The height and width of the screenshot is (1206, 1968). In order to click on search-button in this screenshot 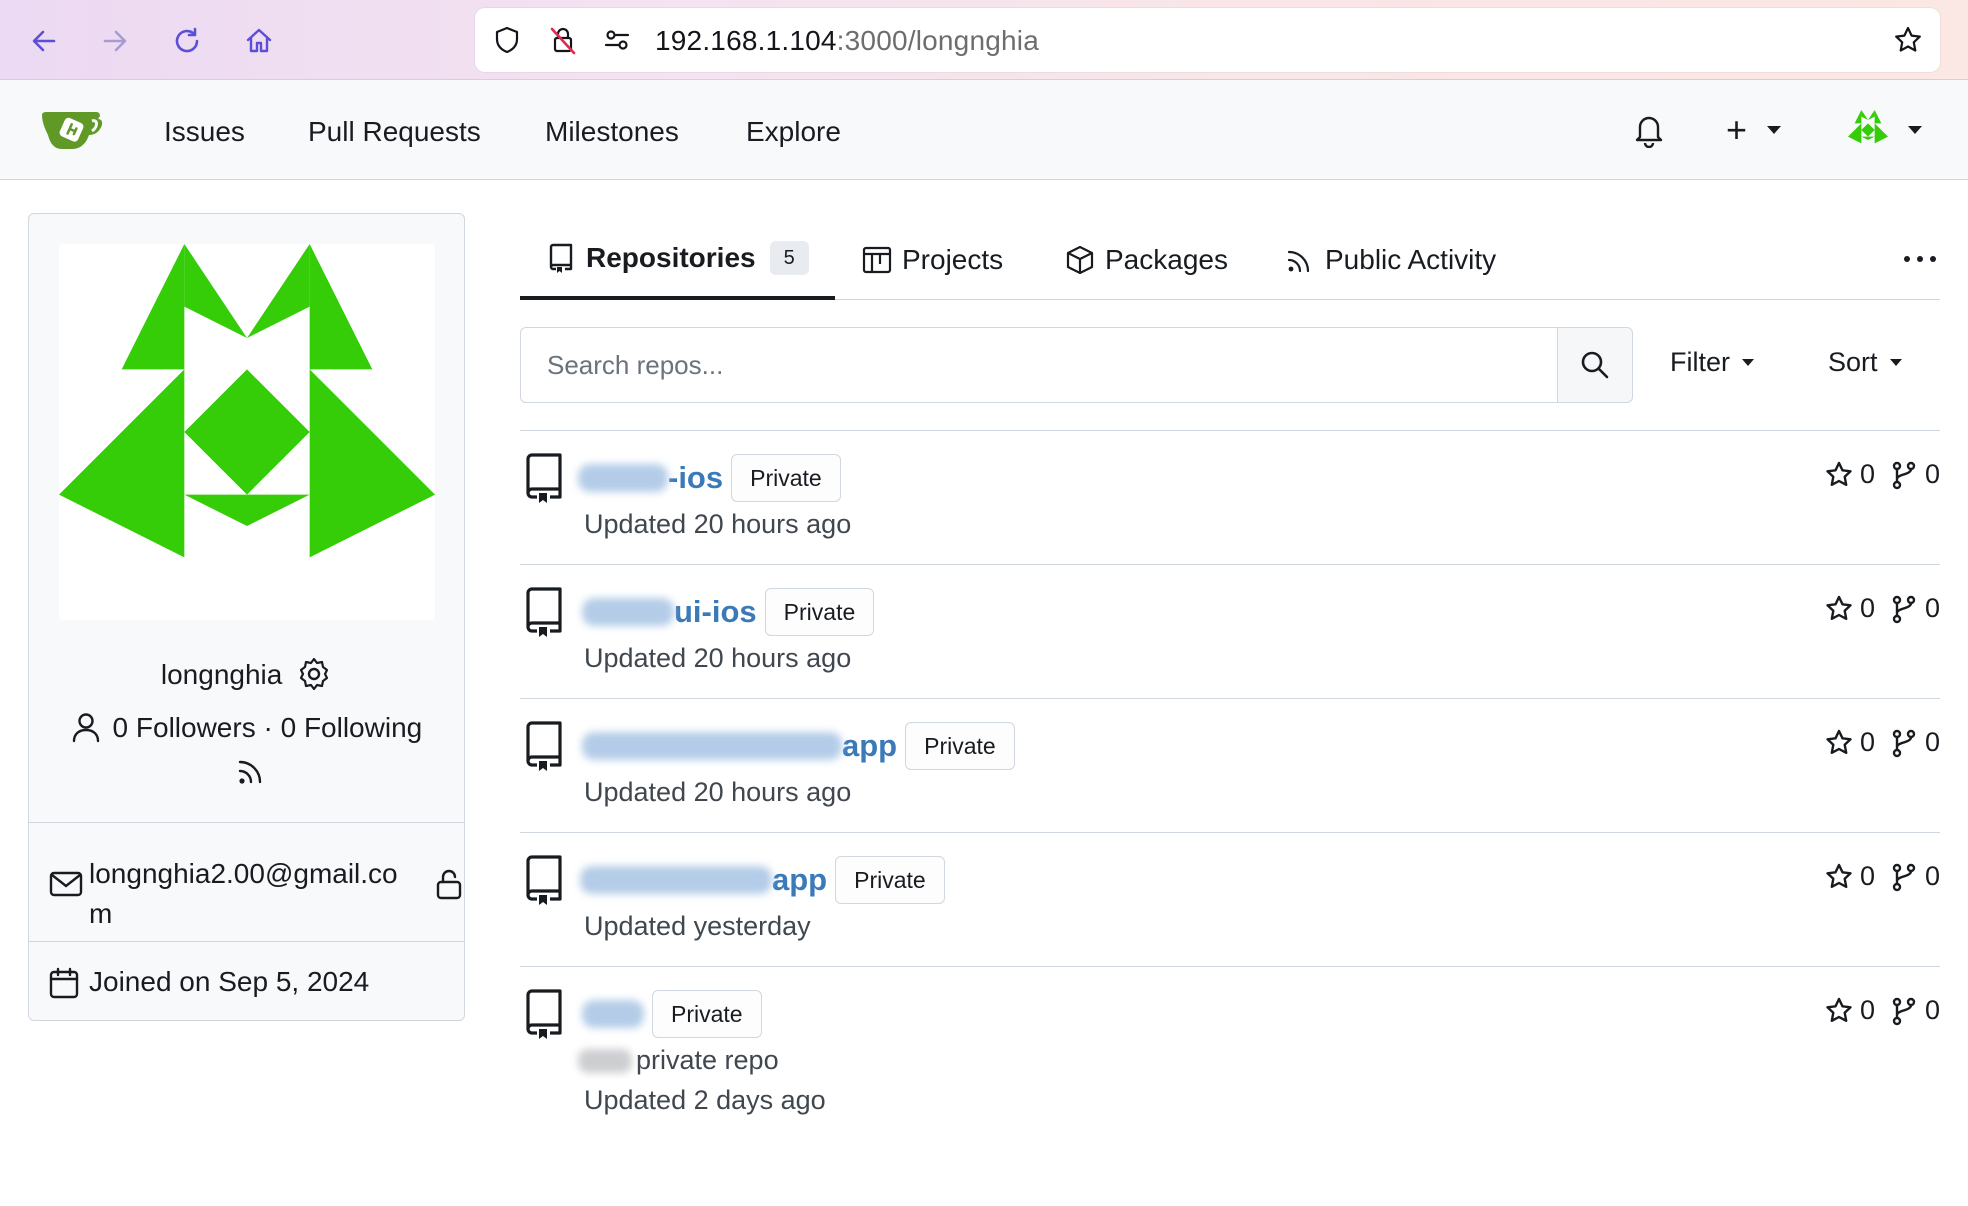, I will do `click(1595, 365)`.